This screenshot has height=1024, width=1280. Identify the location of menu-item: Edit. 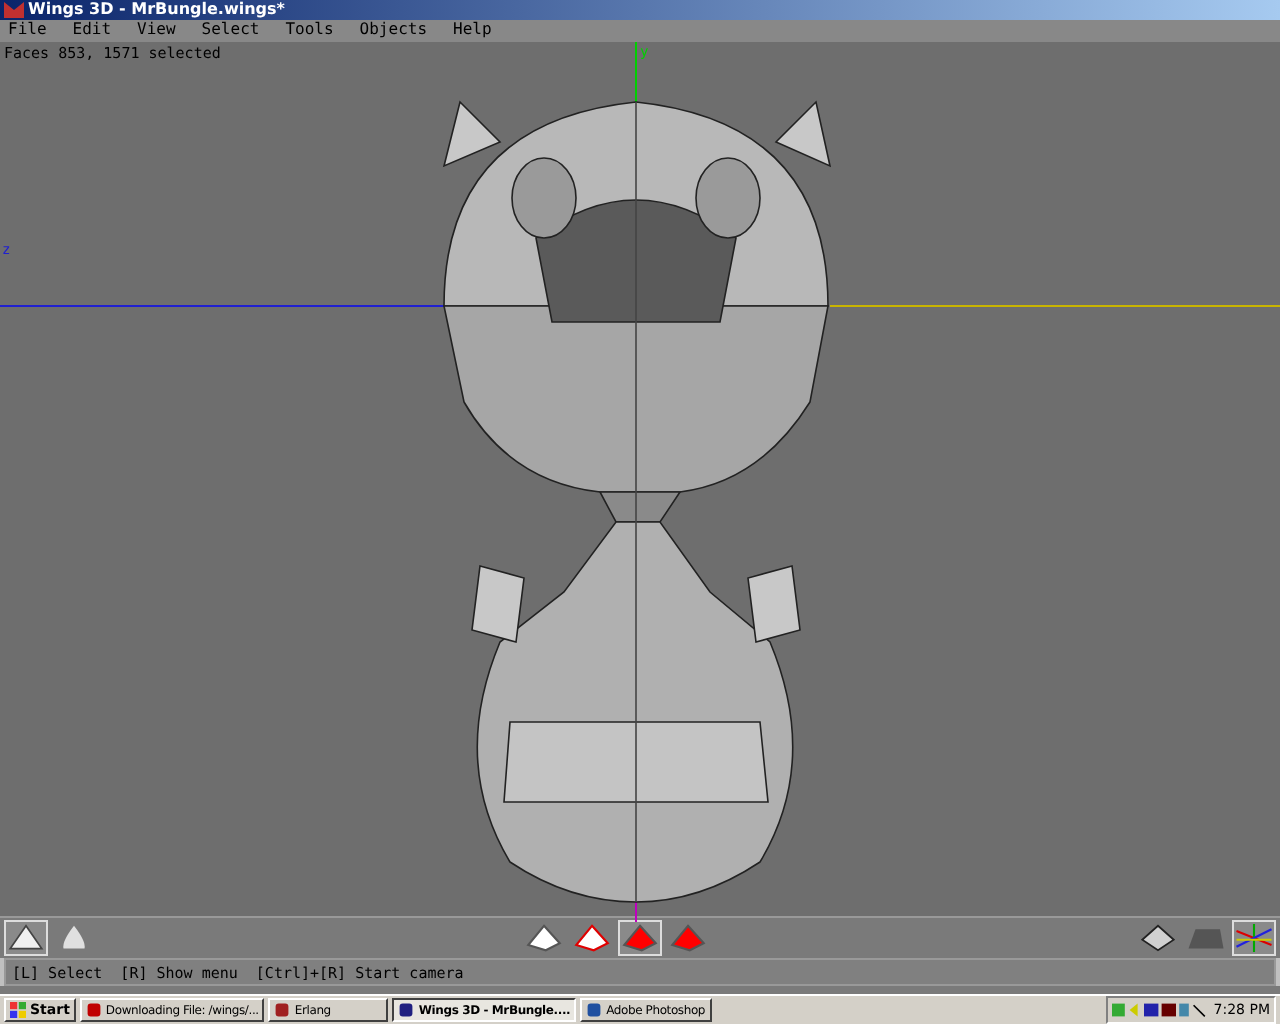
(92, 30).